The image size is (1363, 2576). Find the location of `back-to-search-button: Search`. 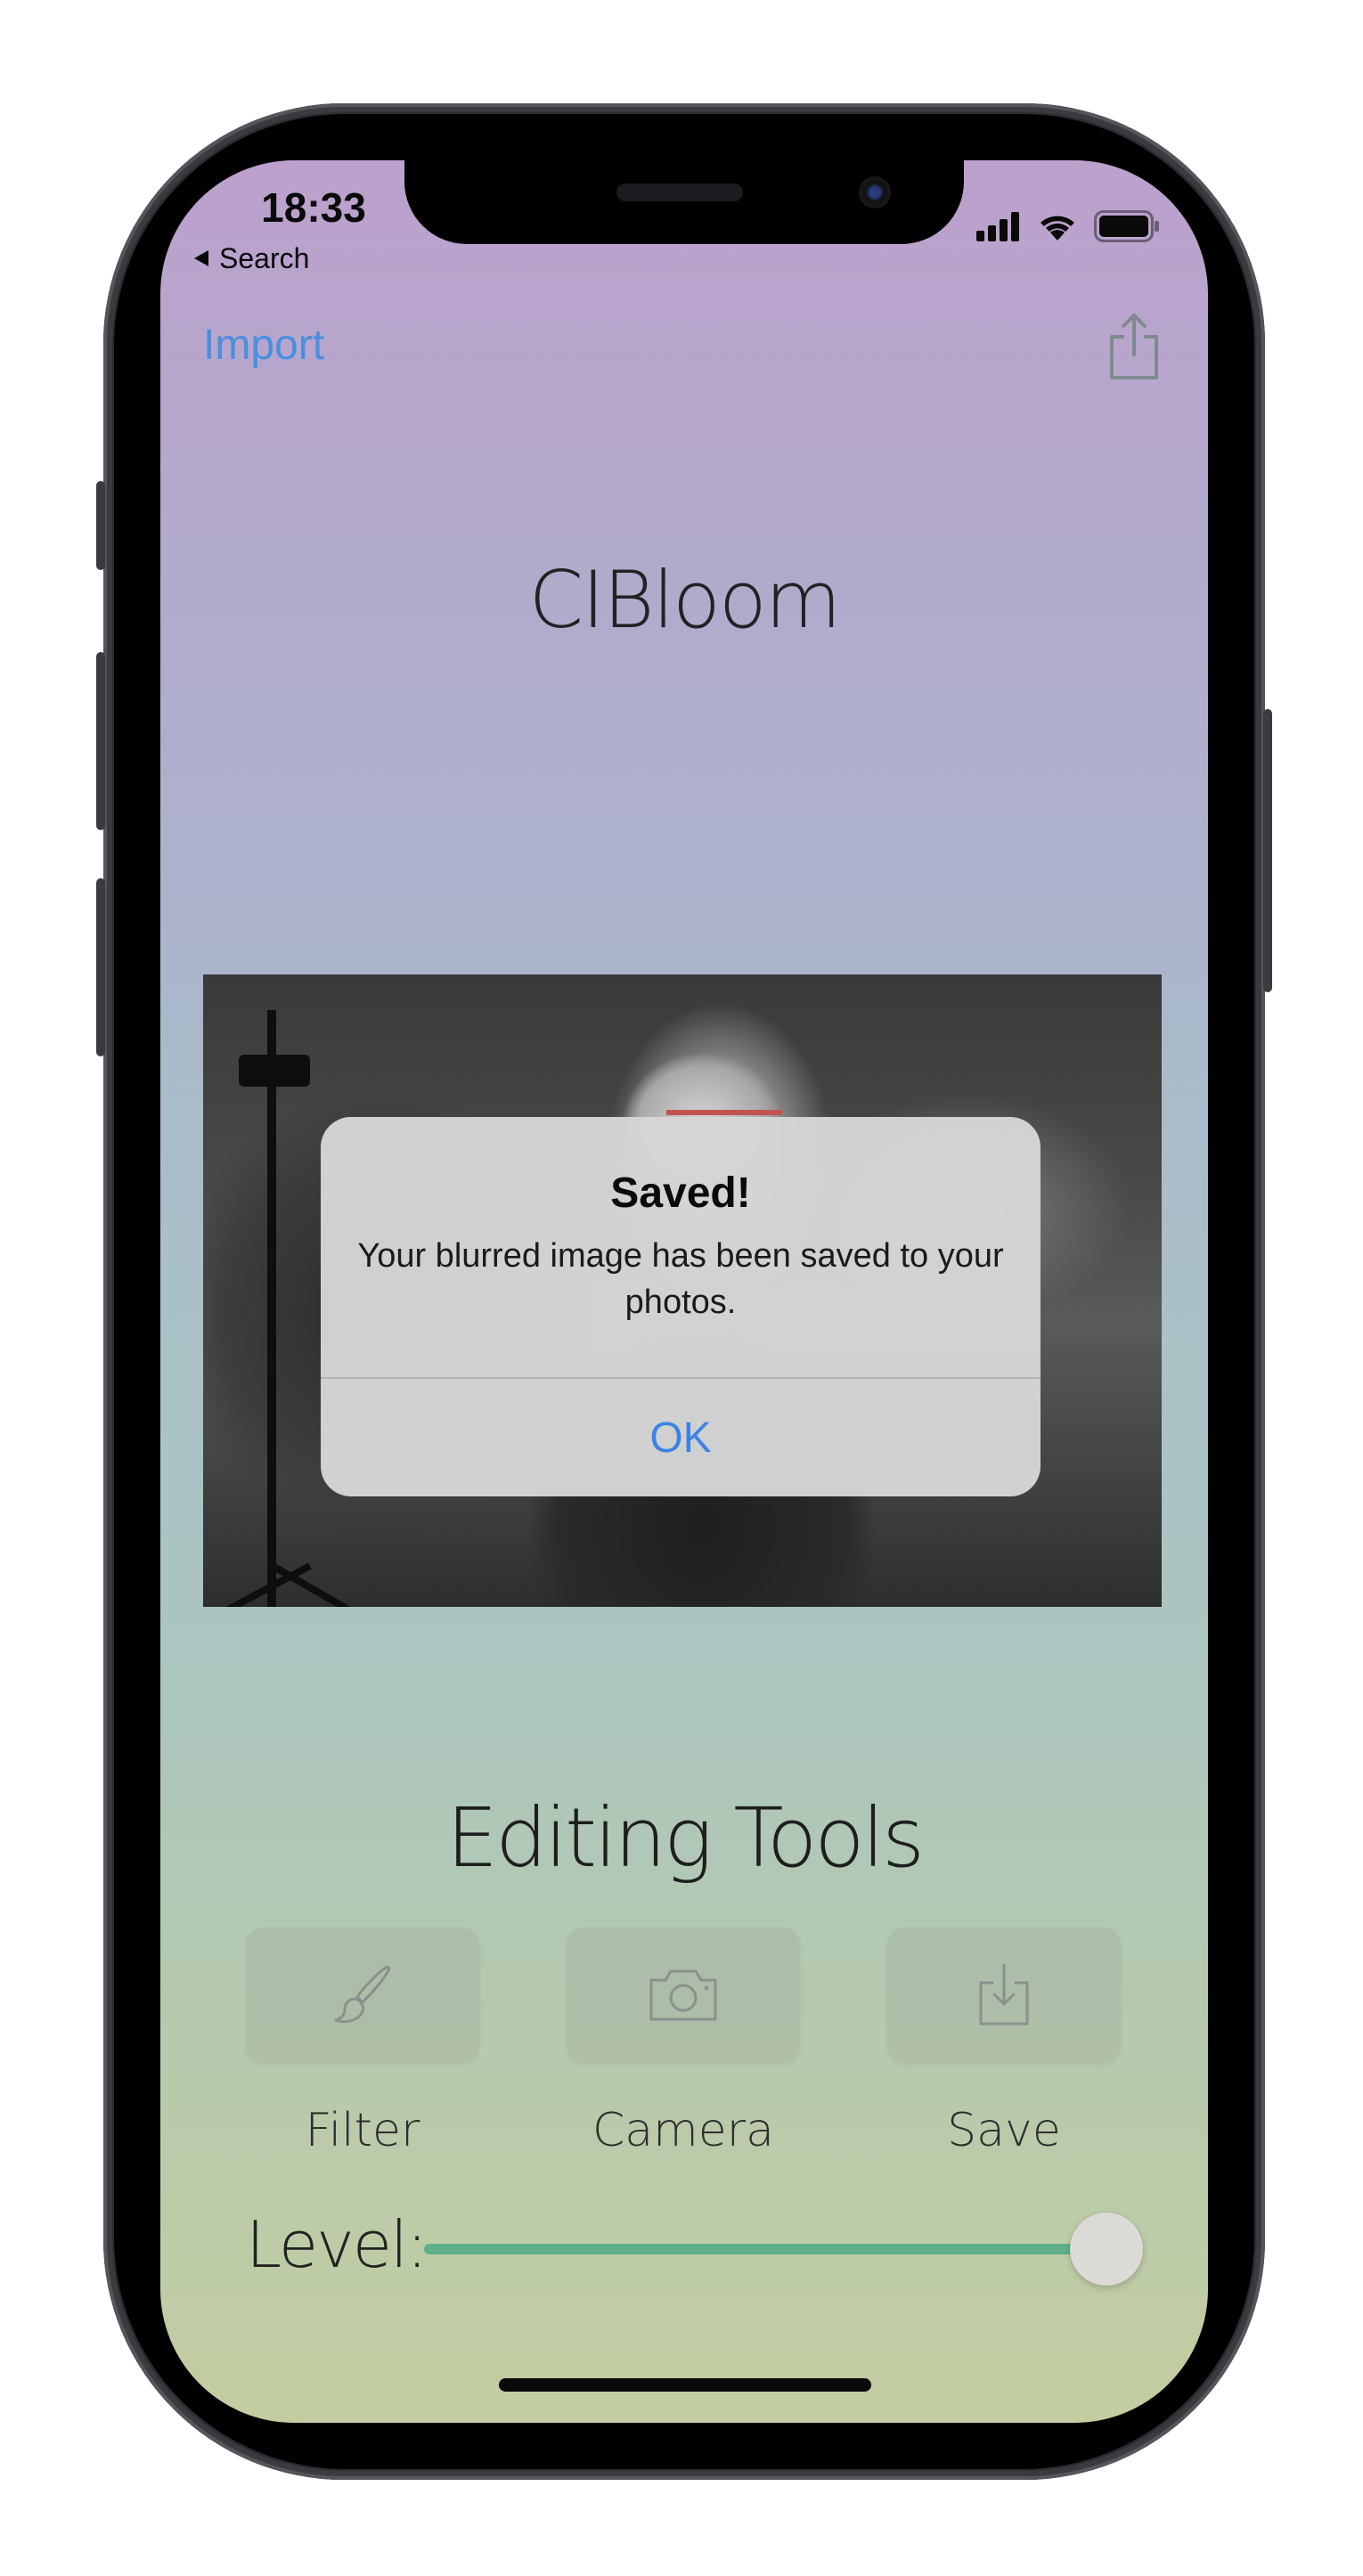

back-to-search-button: Search is located at coordinates (251, 258).